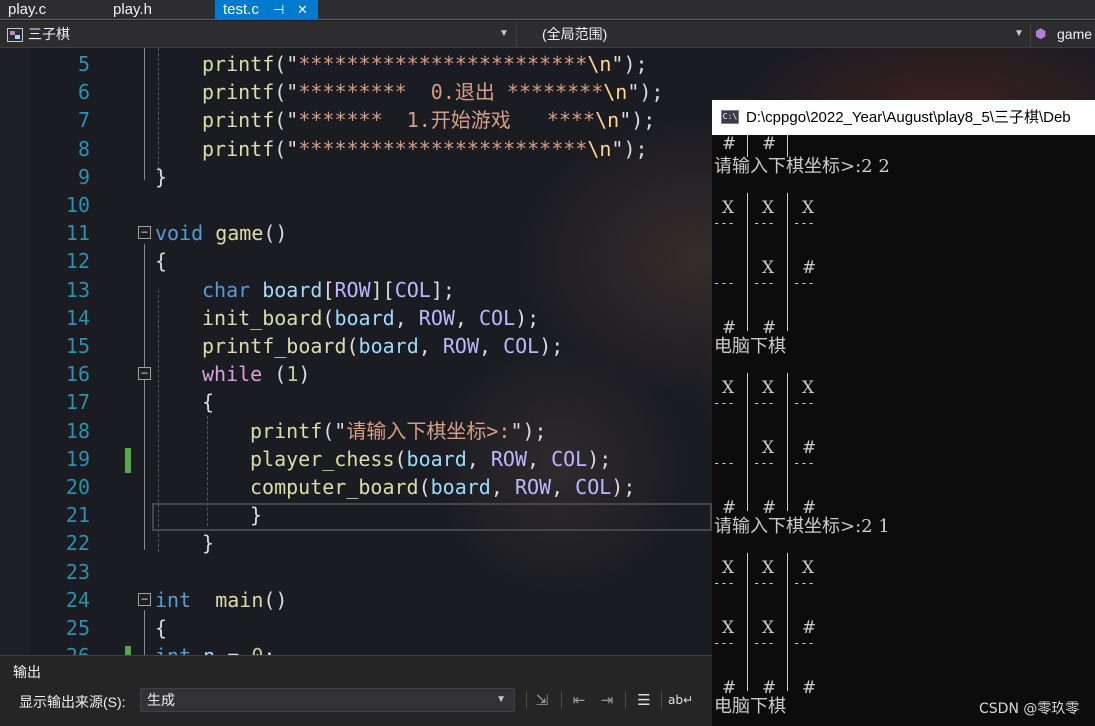 The width and height of the screenshot is (1095, 726). I want to click on code-text: computer_board(board, ROW, COL);, so click(442, 487).